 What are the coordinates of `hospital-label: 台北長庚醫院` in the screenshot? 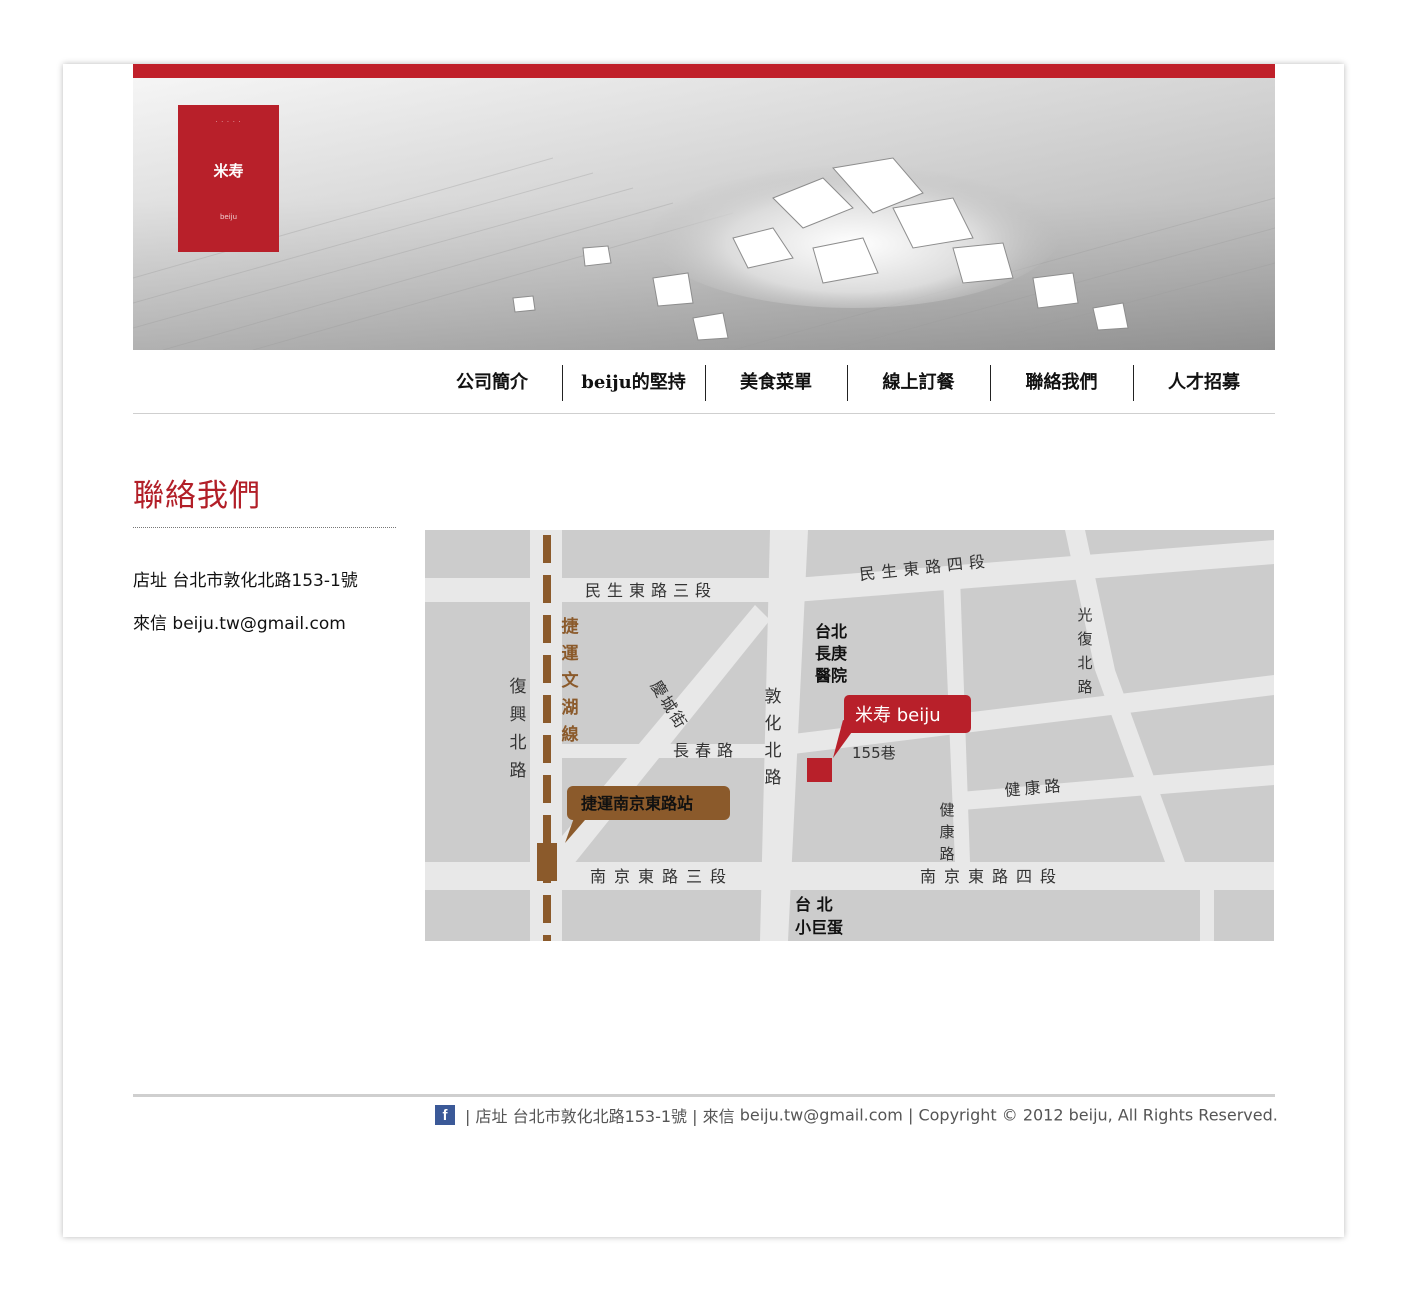 It's located at (831, 653).